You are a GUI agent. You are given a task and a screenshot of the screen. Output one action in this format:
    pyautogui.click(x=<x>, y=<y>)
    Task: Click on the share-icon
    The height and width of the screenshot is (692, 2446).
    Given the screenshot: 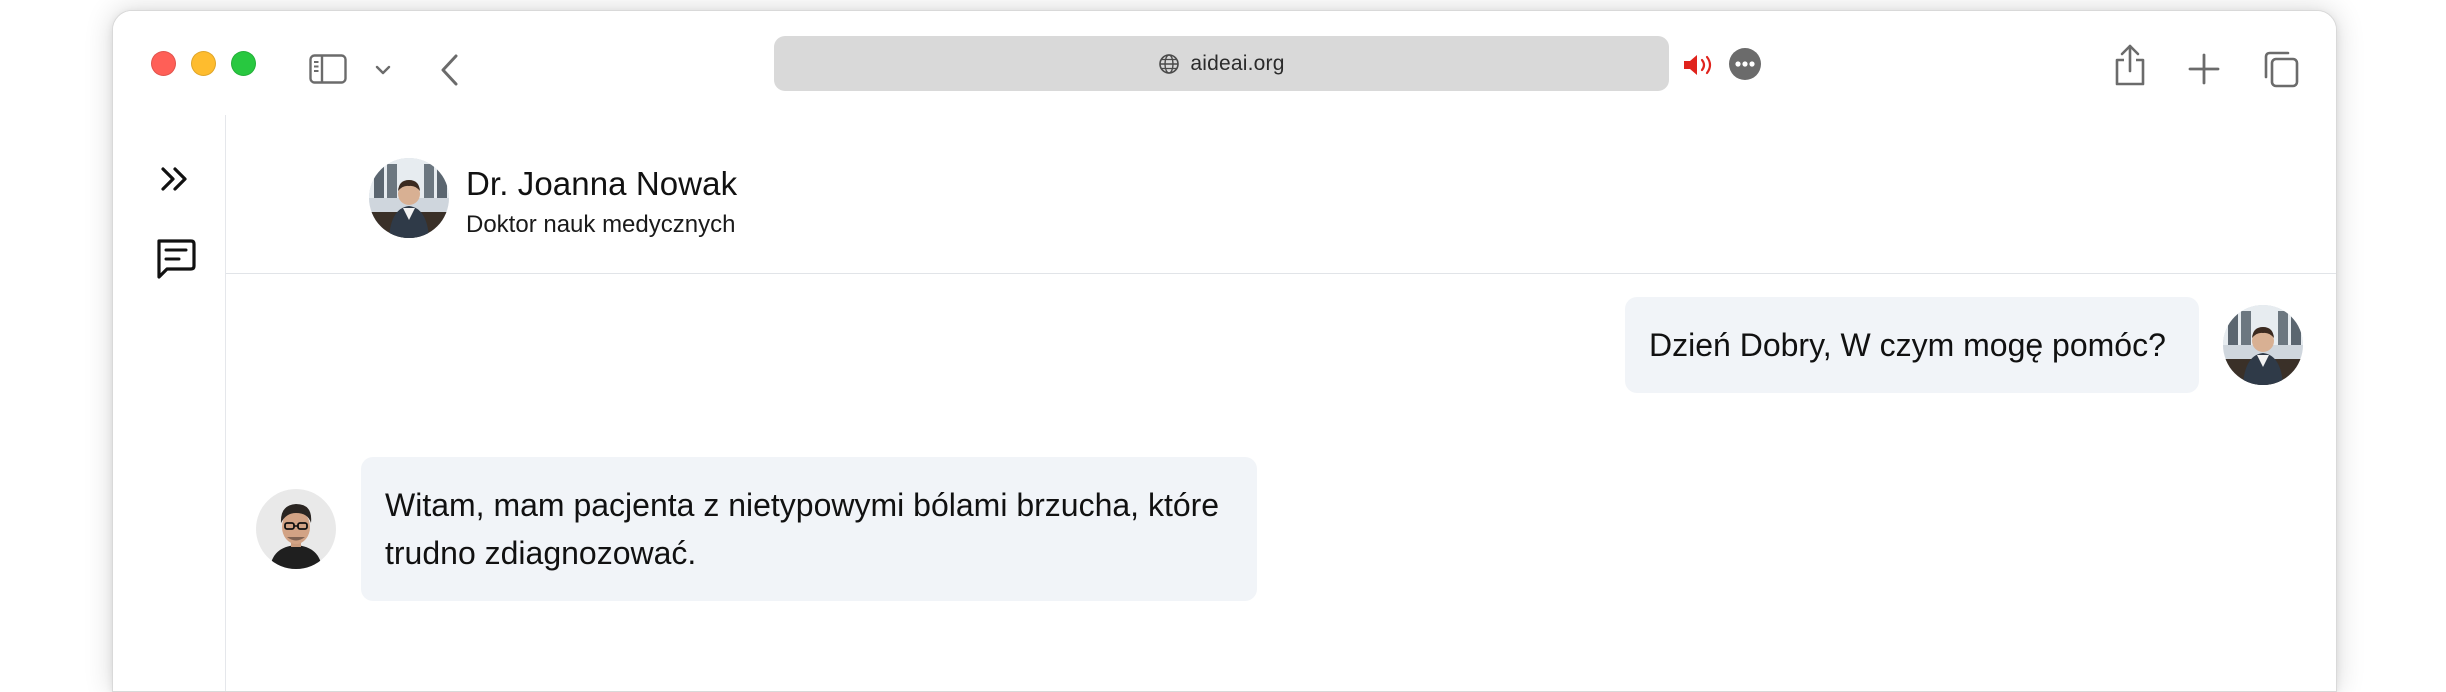 What is the action you would take?
    pyautogui.click(x=2130, y=65)
    